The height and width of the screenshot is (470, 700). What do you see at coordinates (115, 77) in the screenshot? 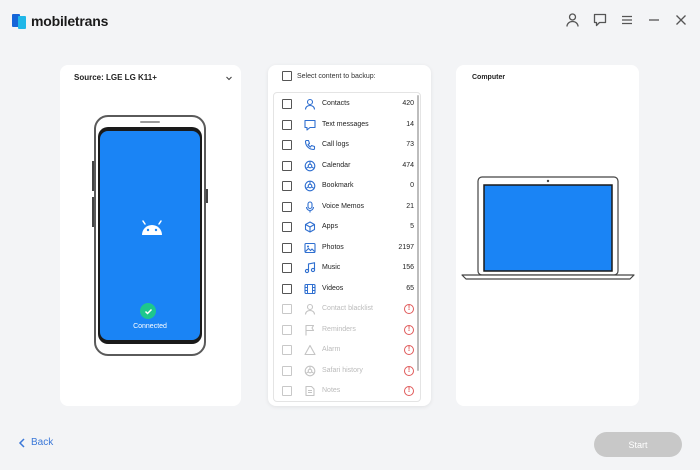
I see `source-device-label: Source: LGE LG K11+` at bounding box center [115, 77].